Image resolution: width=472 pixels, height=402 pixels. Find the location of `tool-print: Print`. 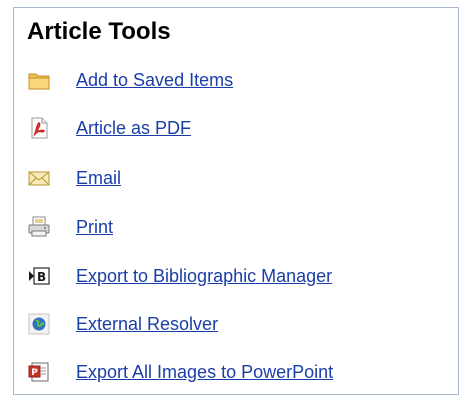

tool-print: Print is located at coordinates (70, 227).